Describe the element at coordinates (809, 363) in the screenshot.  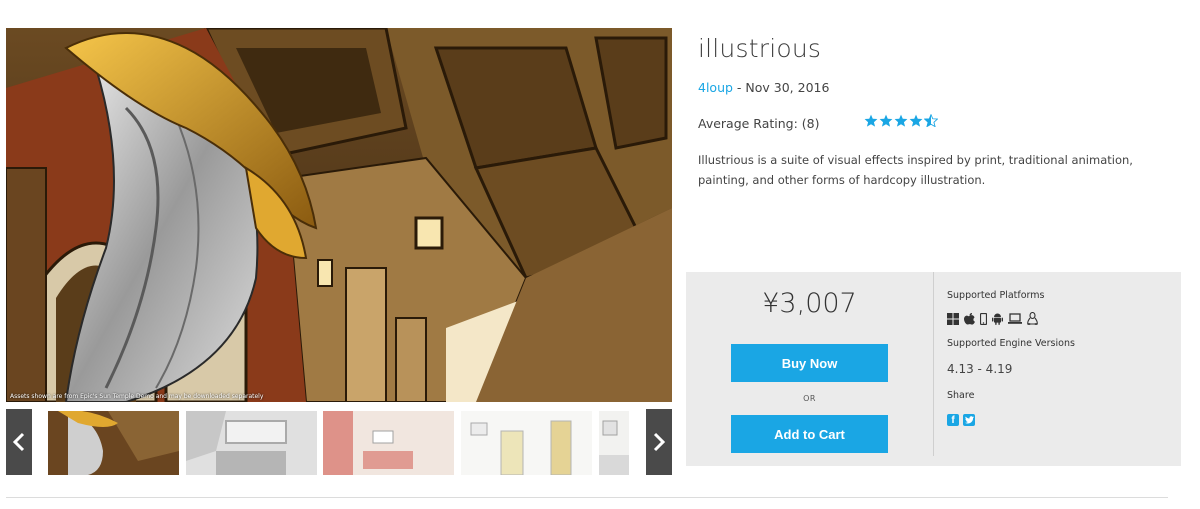
I see `buy-now-button: Buy Now` at that location.